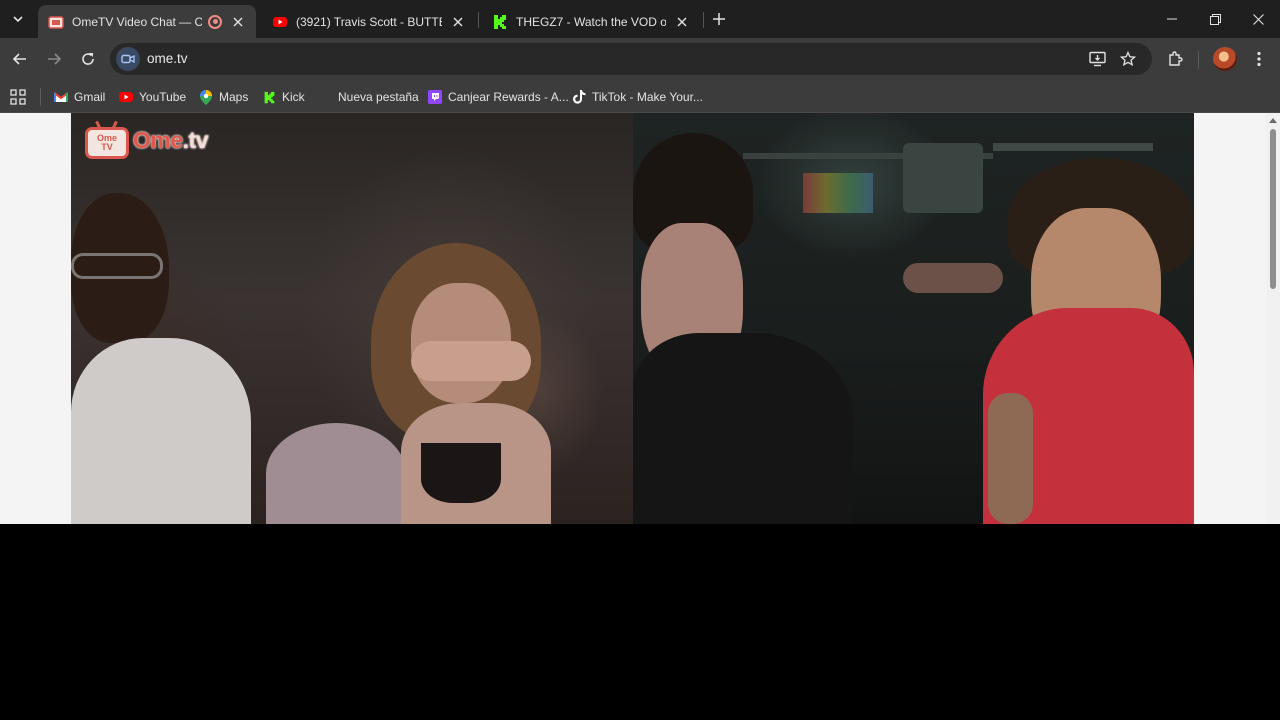 Image resolution: width=1280 pixels, height=720 pixels. I want to click on minimize-button, so click(1172, 19).